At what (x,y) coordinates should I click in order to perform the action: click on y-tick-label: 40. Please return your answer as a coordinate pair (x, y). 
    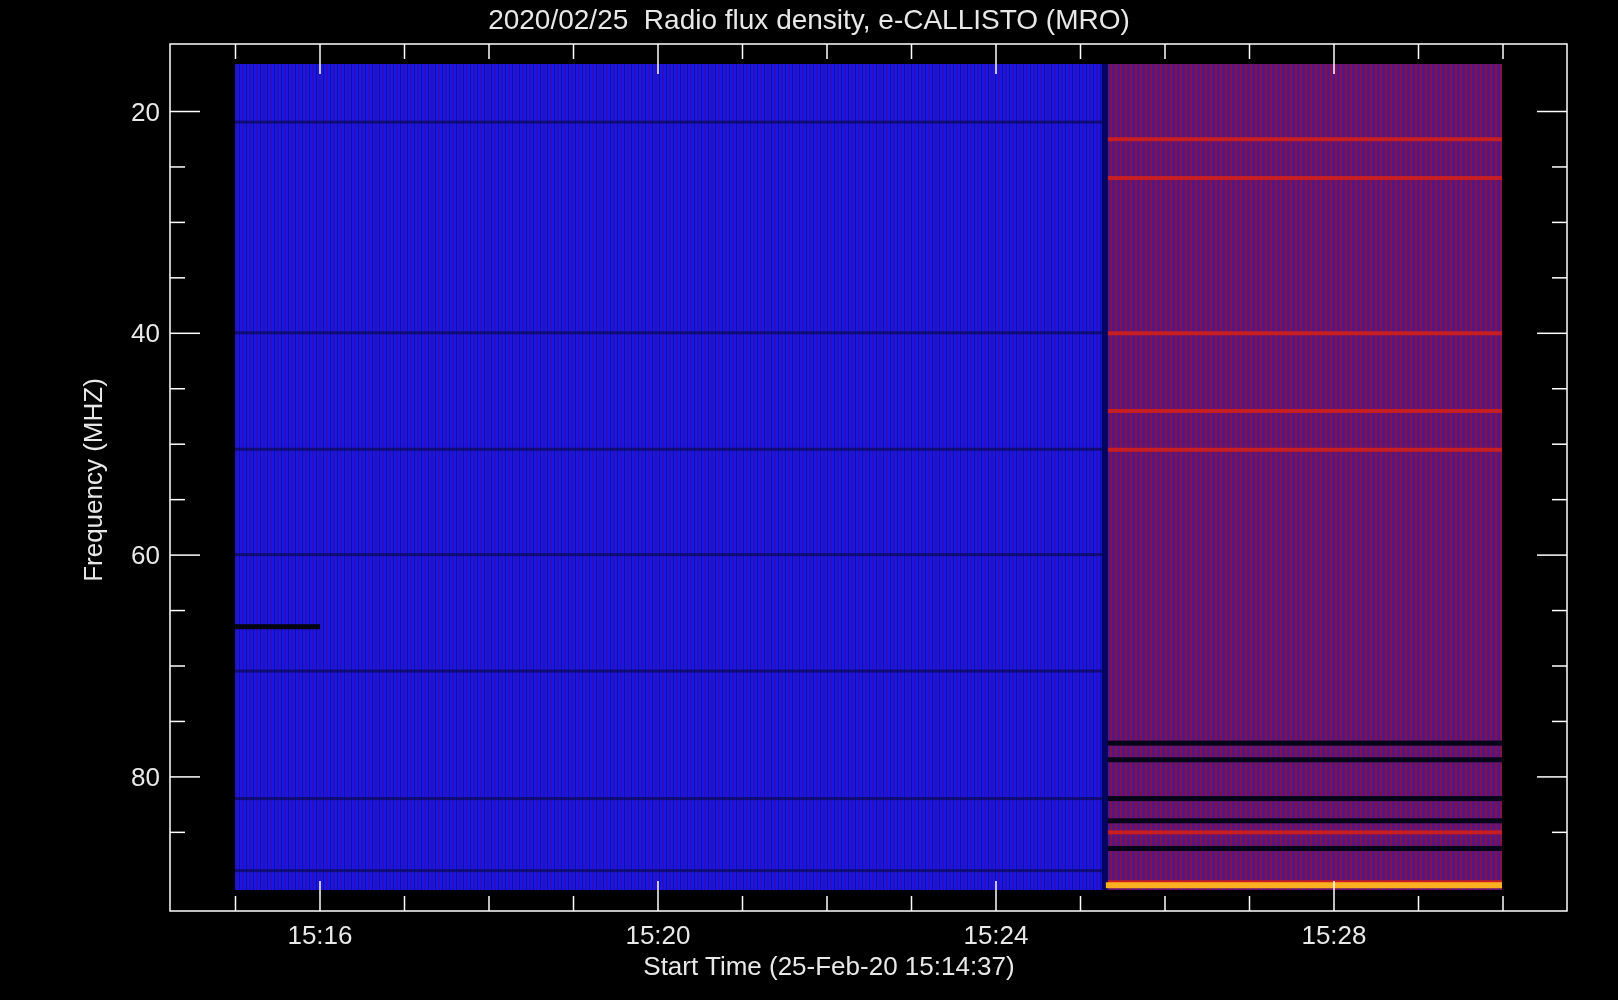
    Looking at the image, I should click on (145, 333).